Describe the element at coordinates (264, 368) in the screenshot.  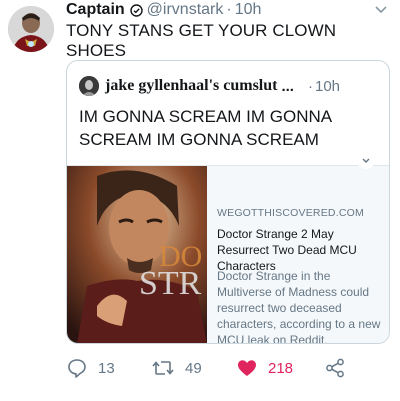
I see `like-button: 218` at that location.